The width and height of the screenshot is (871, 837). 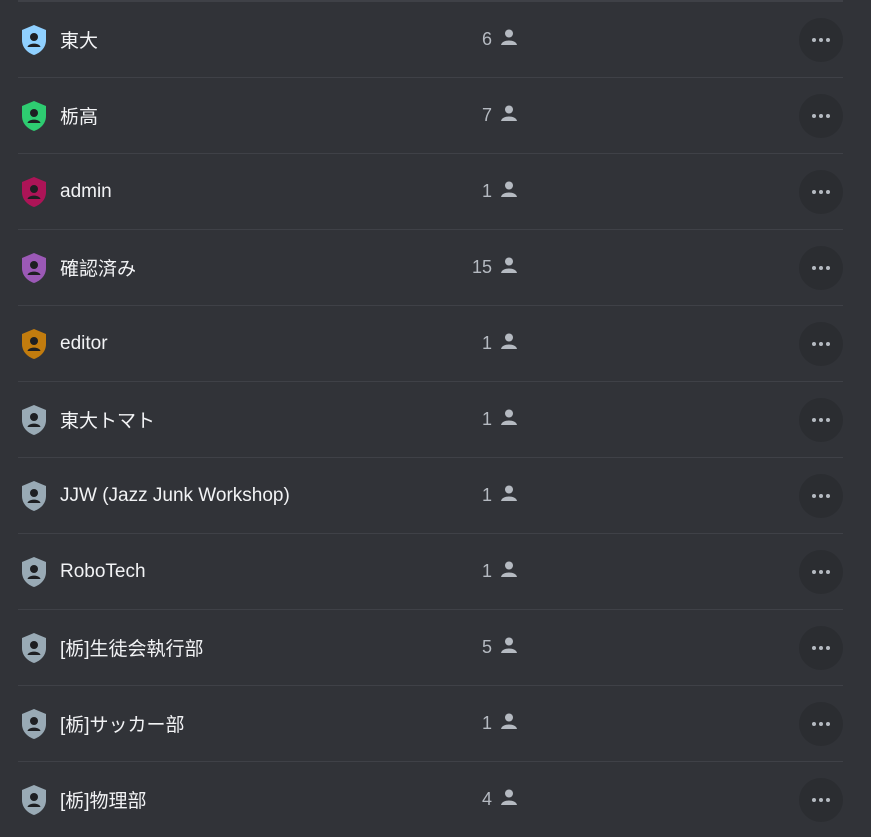 I want to click on role-row: 確認済み 15, so click(x=430, y=268).